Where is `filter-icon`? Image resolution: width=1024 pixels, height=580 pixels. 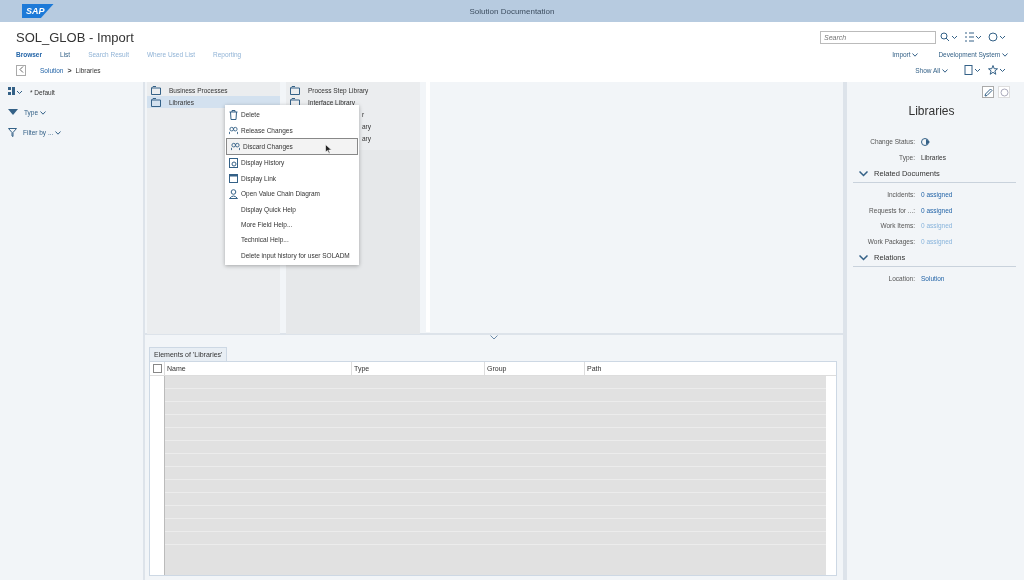 filter-icon is located at coordinates (12, 132).